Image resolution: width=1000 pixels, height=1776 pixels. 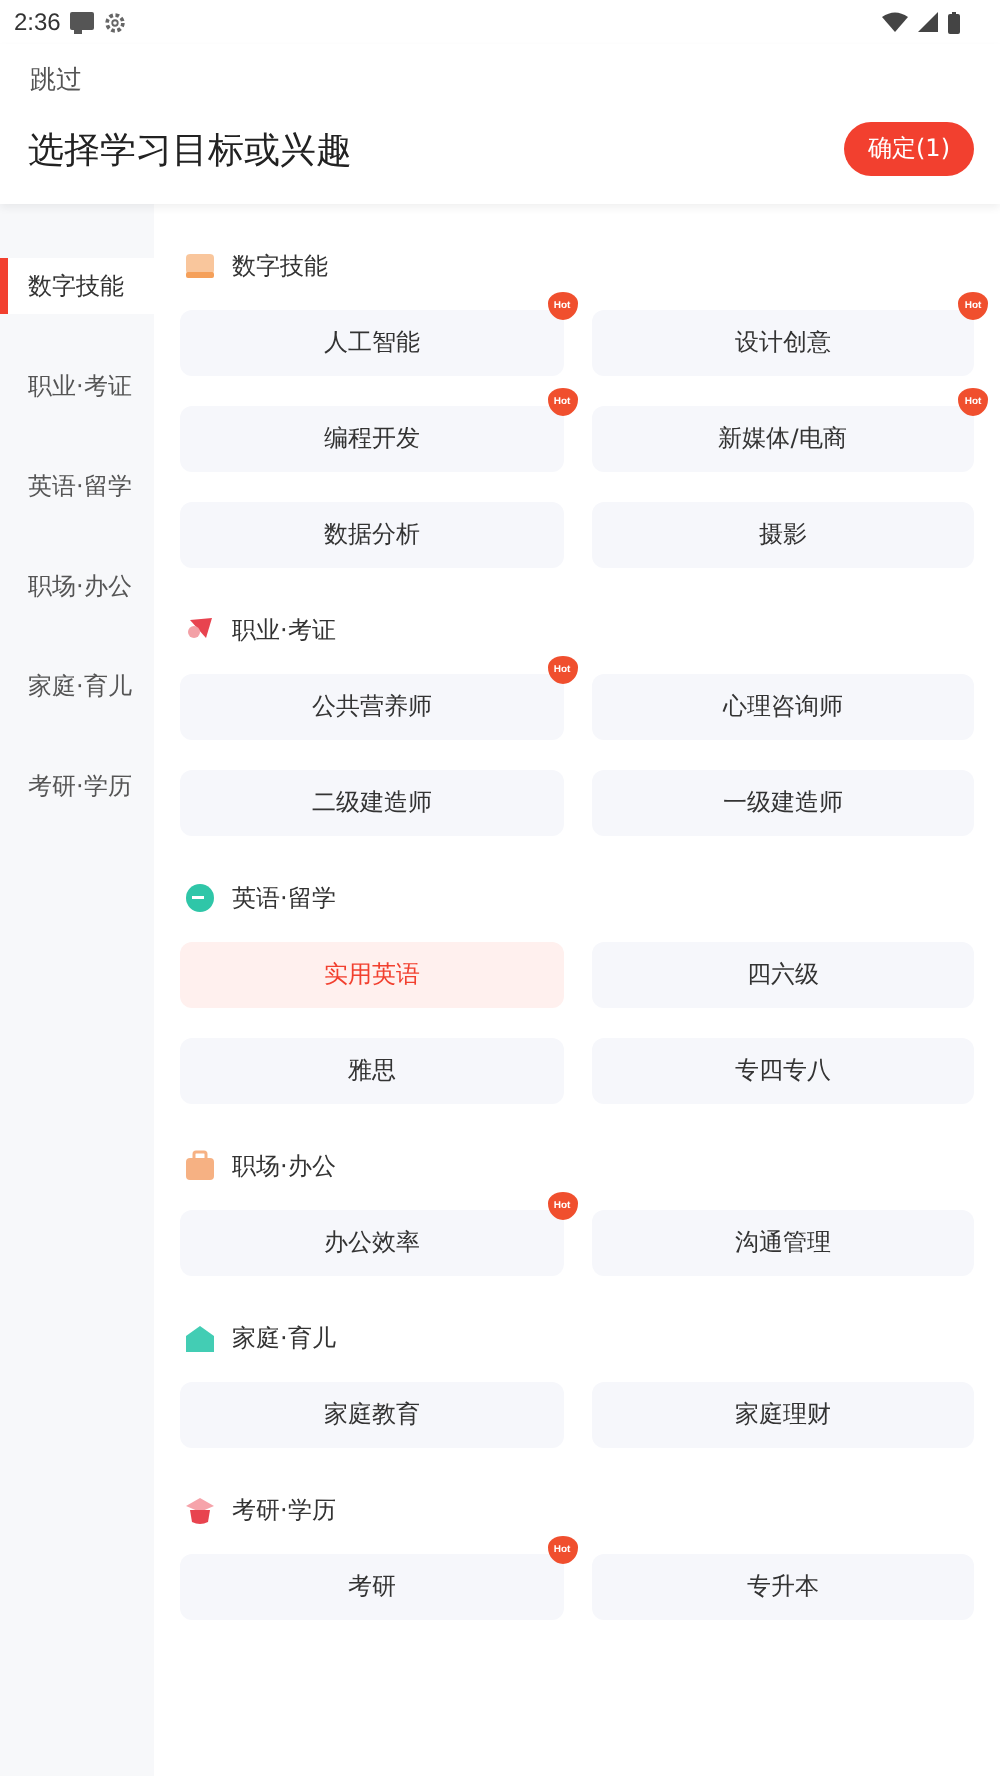 What do you see at coordinates (371, 707) in the screenshot?
I see `topic-chip: 公共营养师` at bounding box center [371, 707].